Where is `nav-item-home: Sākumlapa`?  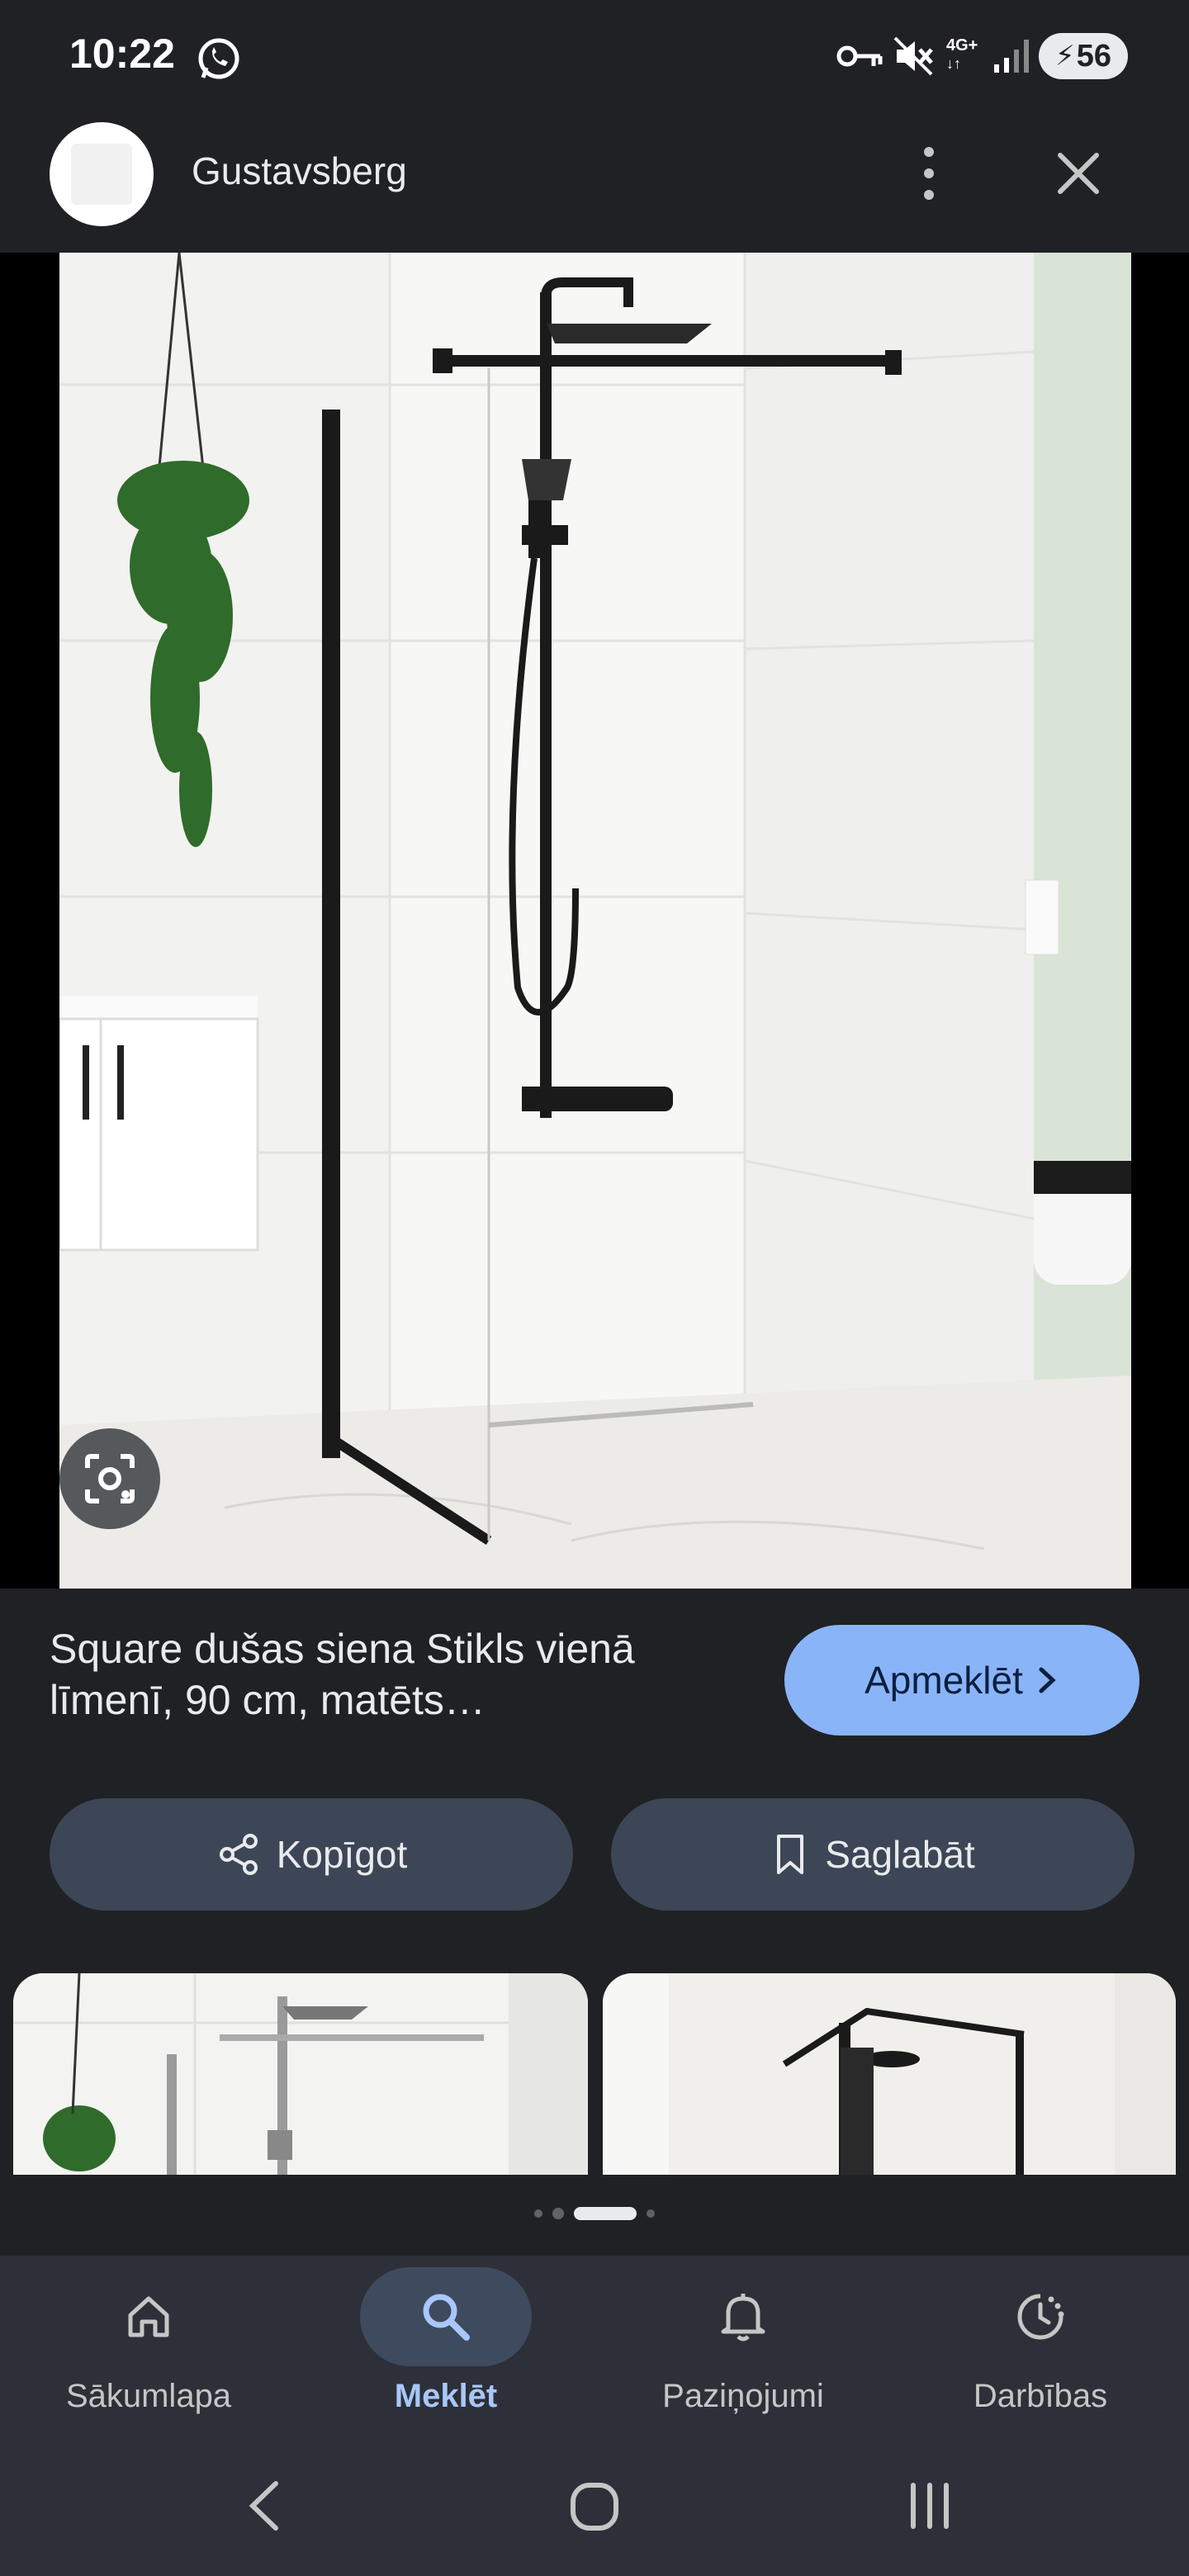 nav-item-home: Sākumlapa is located at coordinates (148, 2353).